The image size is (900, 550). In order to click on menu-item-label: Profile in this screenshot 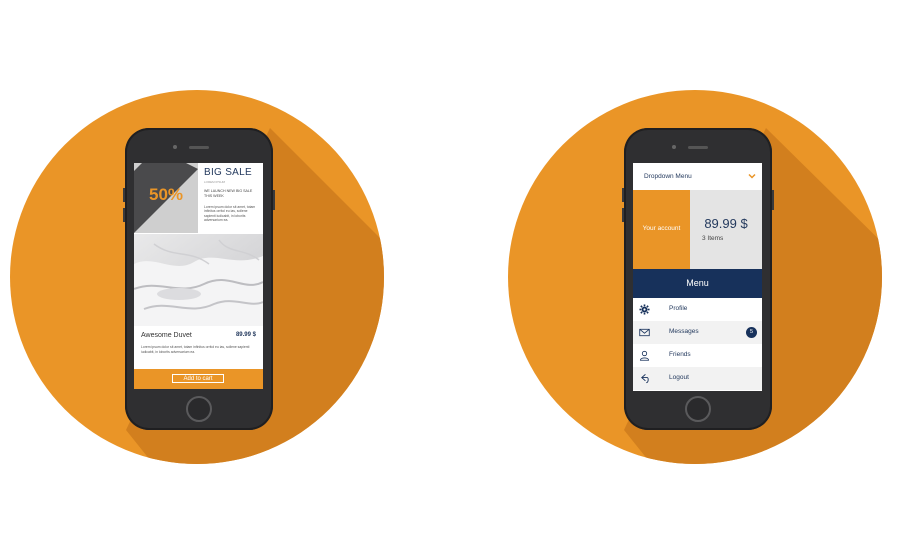, I will do `click(678, 308)`.